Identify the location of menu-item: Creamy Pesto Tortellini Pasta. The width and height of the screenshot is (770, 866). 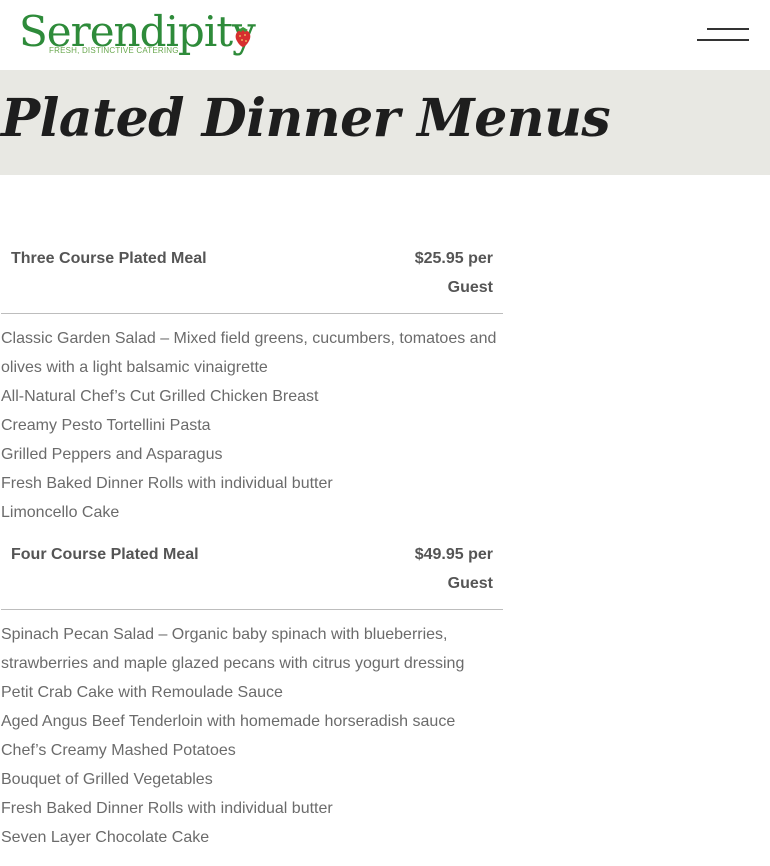
(106, 425).